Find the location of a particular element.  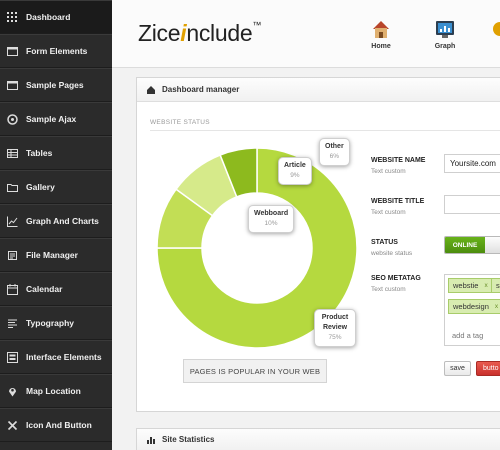

money-icon is located at coordinates (496, 29).